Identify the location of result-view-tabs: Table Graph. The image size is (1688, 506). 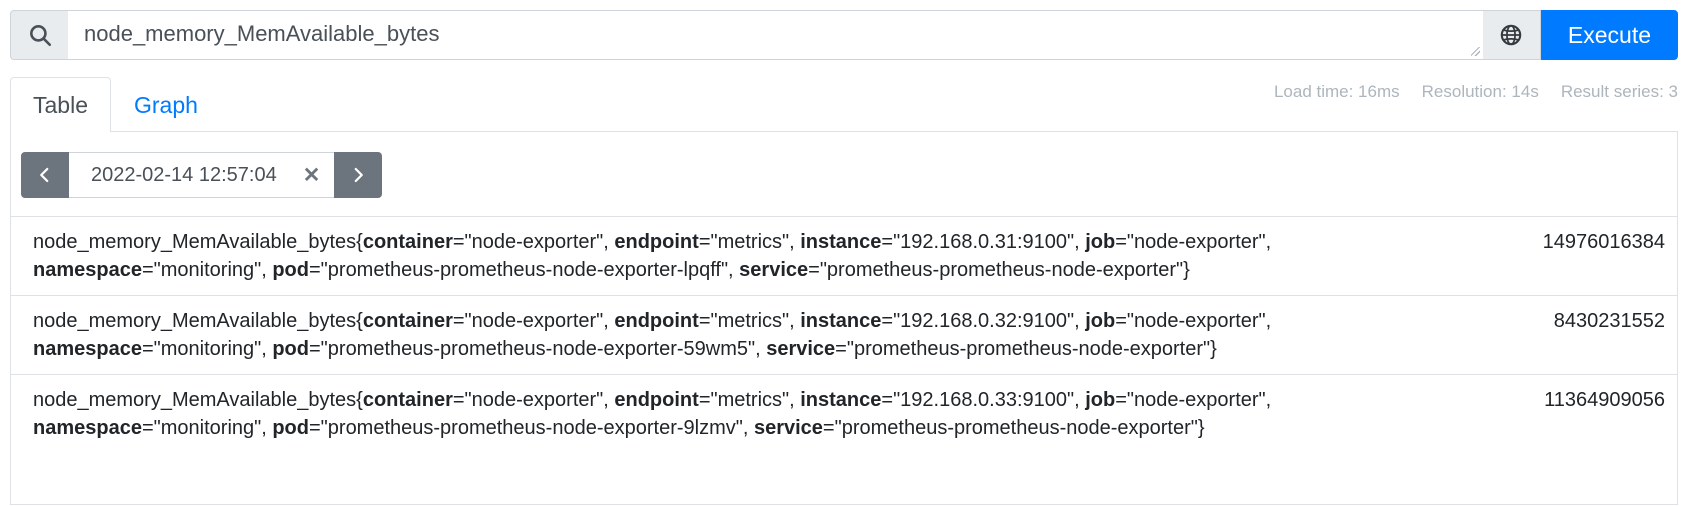
(844, 101).